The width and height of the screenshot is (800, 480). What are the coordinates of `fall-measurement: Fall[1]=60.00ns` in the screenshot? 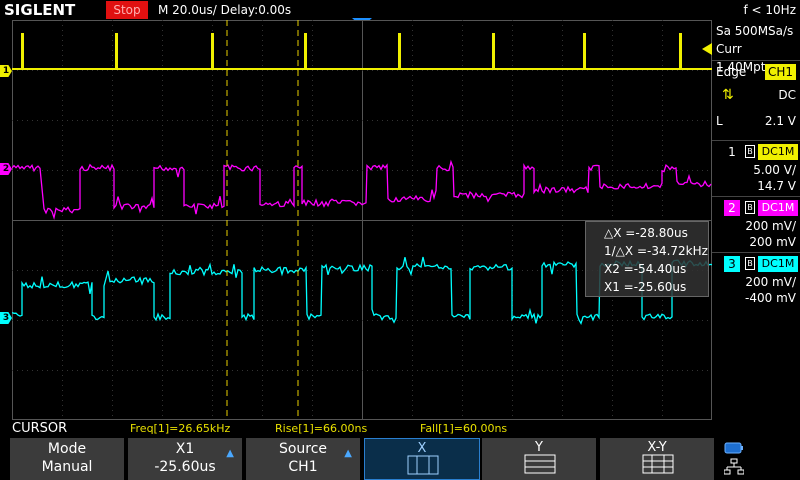 It's located at (464, 428).